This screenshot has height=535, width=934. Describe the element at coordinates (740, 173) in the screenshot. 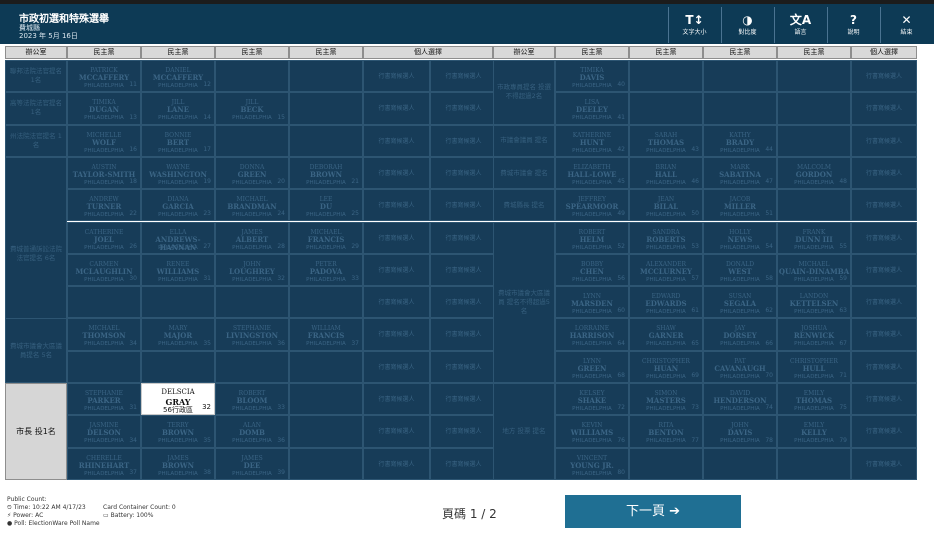

I see `candidate-button: MARK SABATINA PHILADELPHIA 47` at that location.